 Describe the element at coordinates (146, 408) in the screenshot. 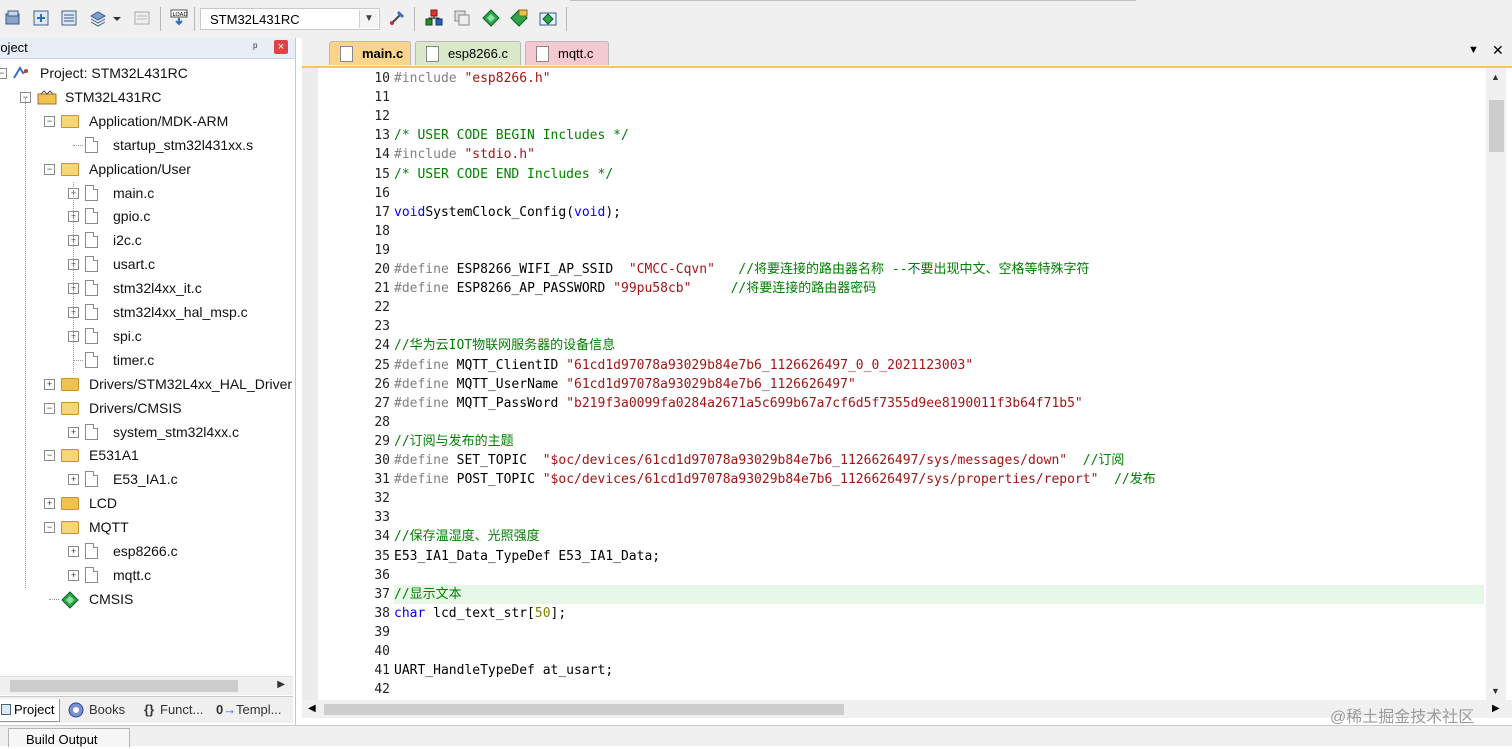

I see `tree-item: − Drivers/CMSIS` at that location.